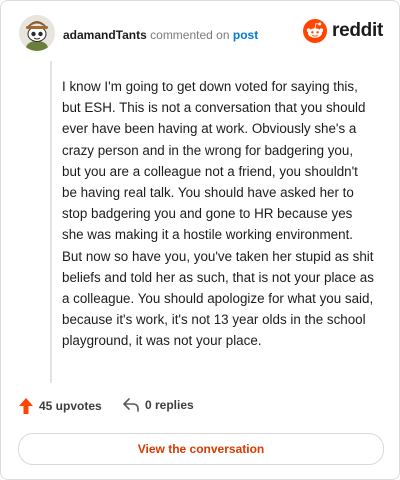 The image size is (400, 480). Describe the element at coordinates (245, 35) in the screenshot. I see `post-link: post` at that location.